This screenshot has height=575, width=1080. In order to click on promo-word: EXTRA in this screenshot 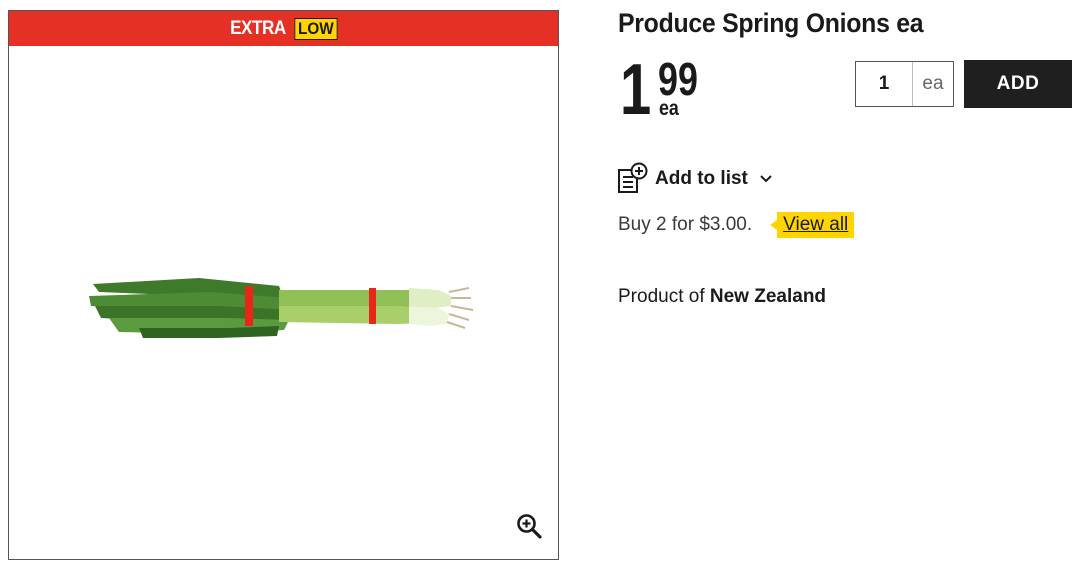, I will do `click(258, 28)`.